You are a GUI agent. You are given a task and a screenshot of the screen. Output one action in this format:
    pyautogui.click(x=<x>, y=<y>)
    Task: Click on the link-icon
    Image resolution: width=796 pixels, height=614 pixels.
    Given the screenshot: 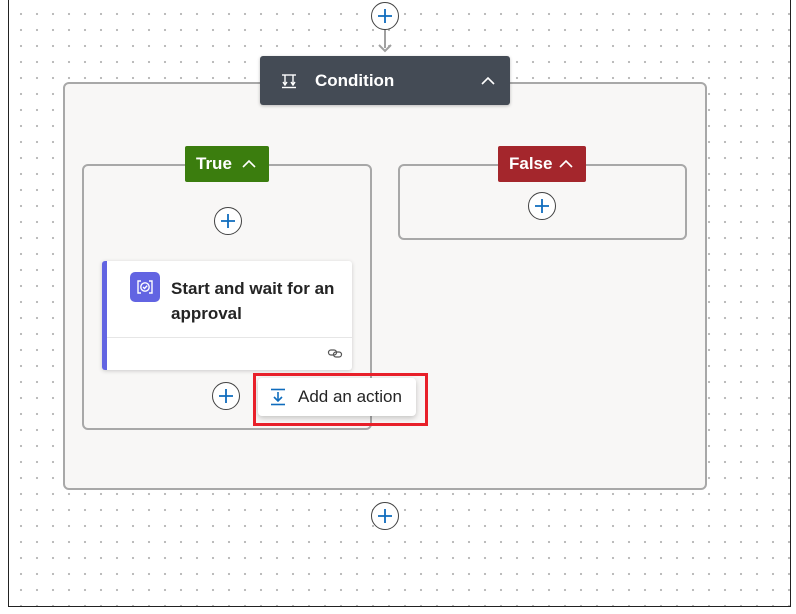 What is the action you would take?
    pyautogui.click(x=335, y=353)
    